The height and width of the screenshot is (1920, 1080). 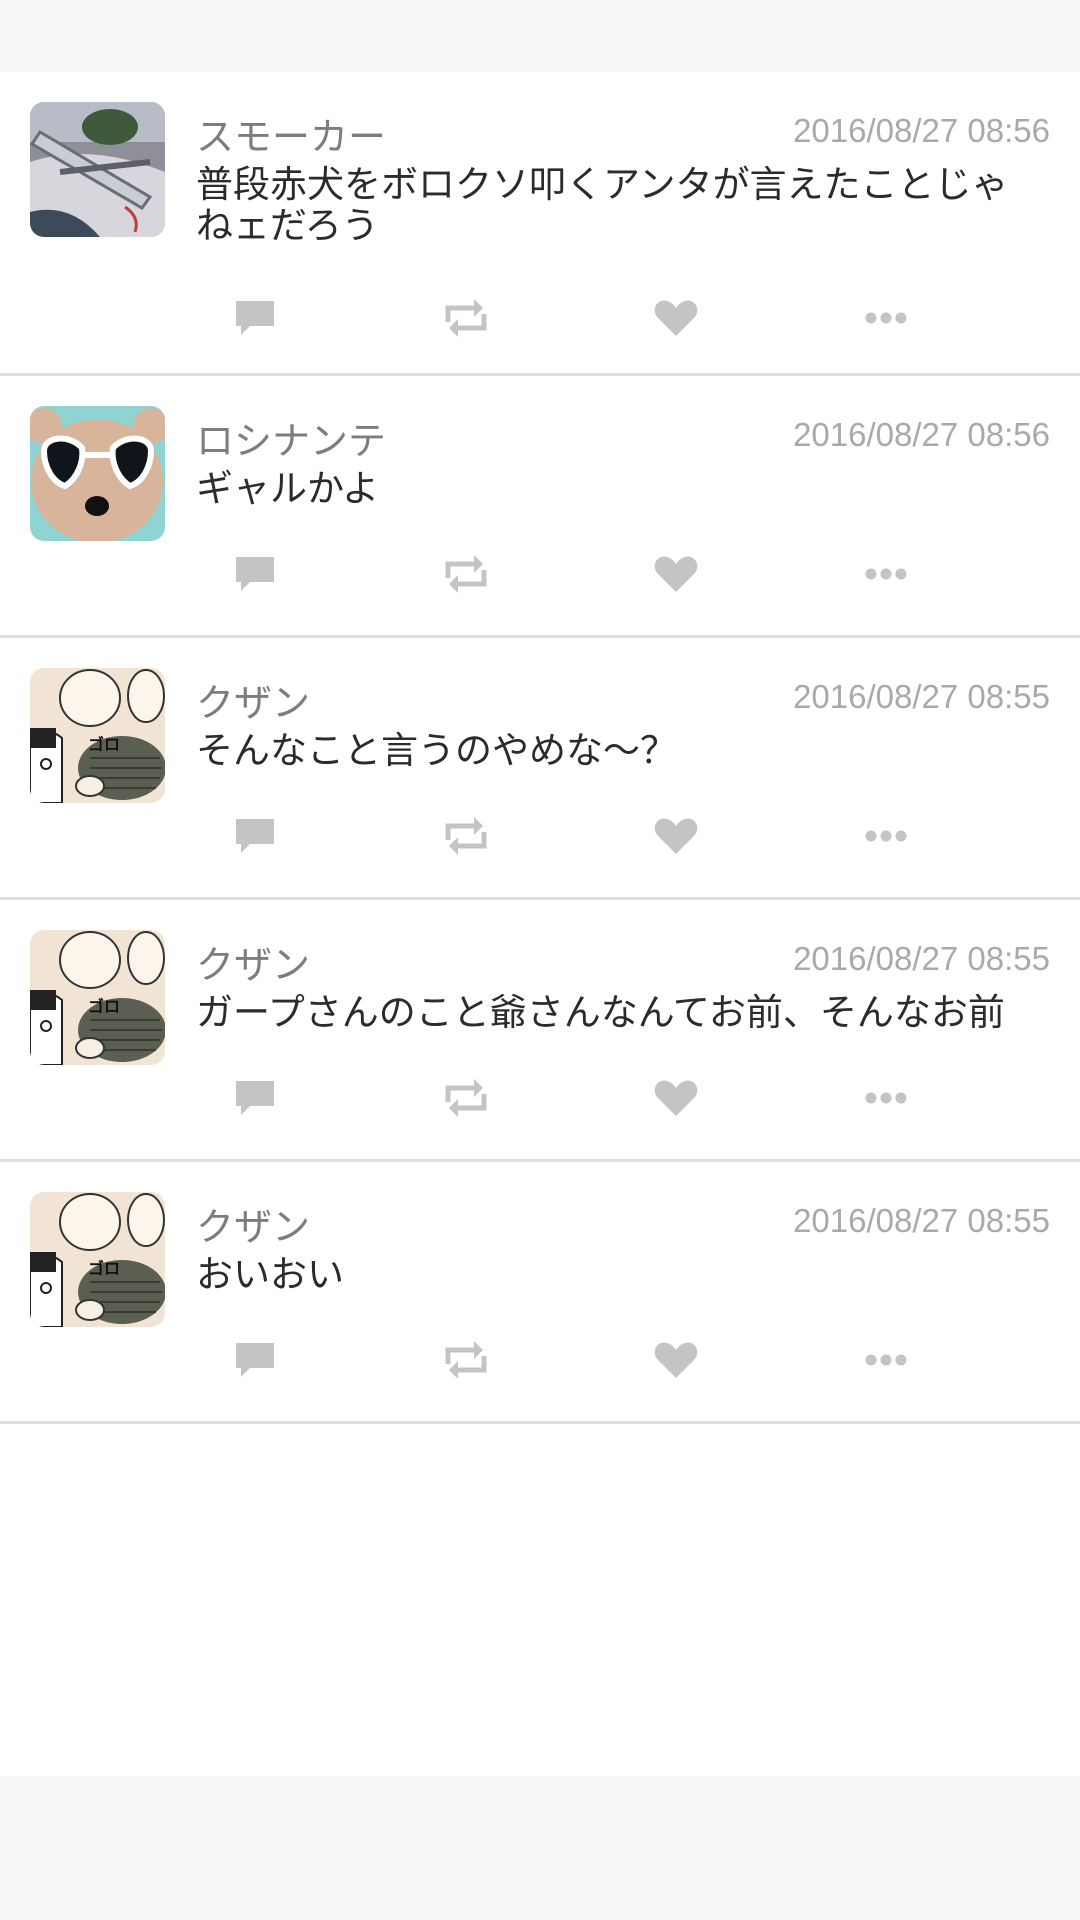 What do you see at coordinates (540, 36) in the screenshot?
I see `top-bar` at bounding box center [540, 36].